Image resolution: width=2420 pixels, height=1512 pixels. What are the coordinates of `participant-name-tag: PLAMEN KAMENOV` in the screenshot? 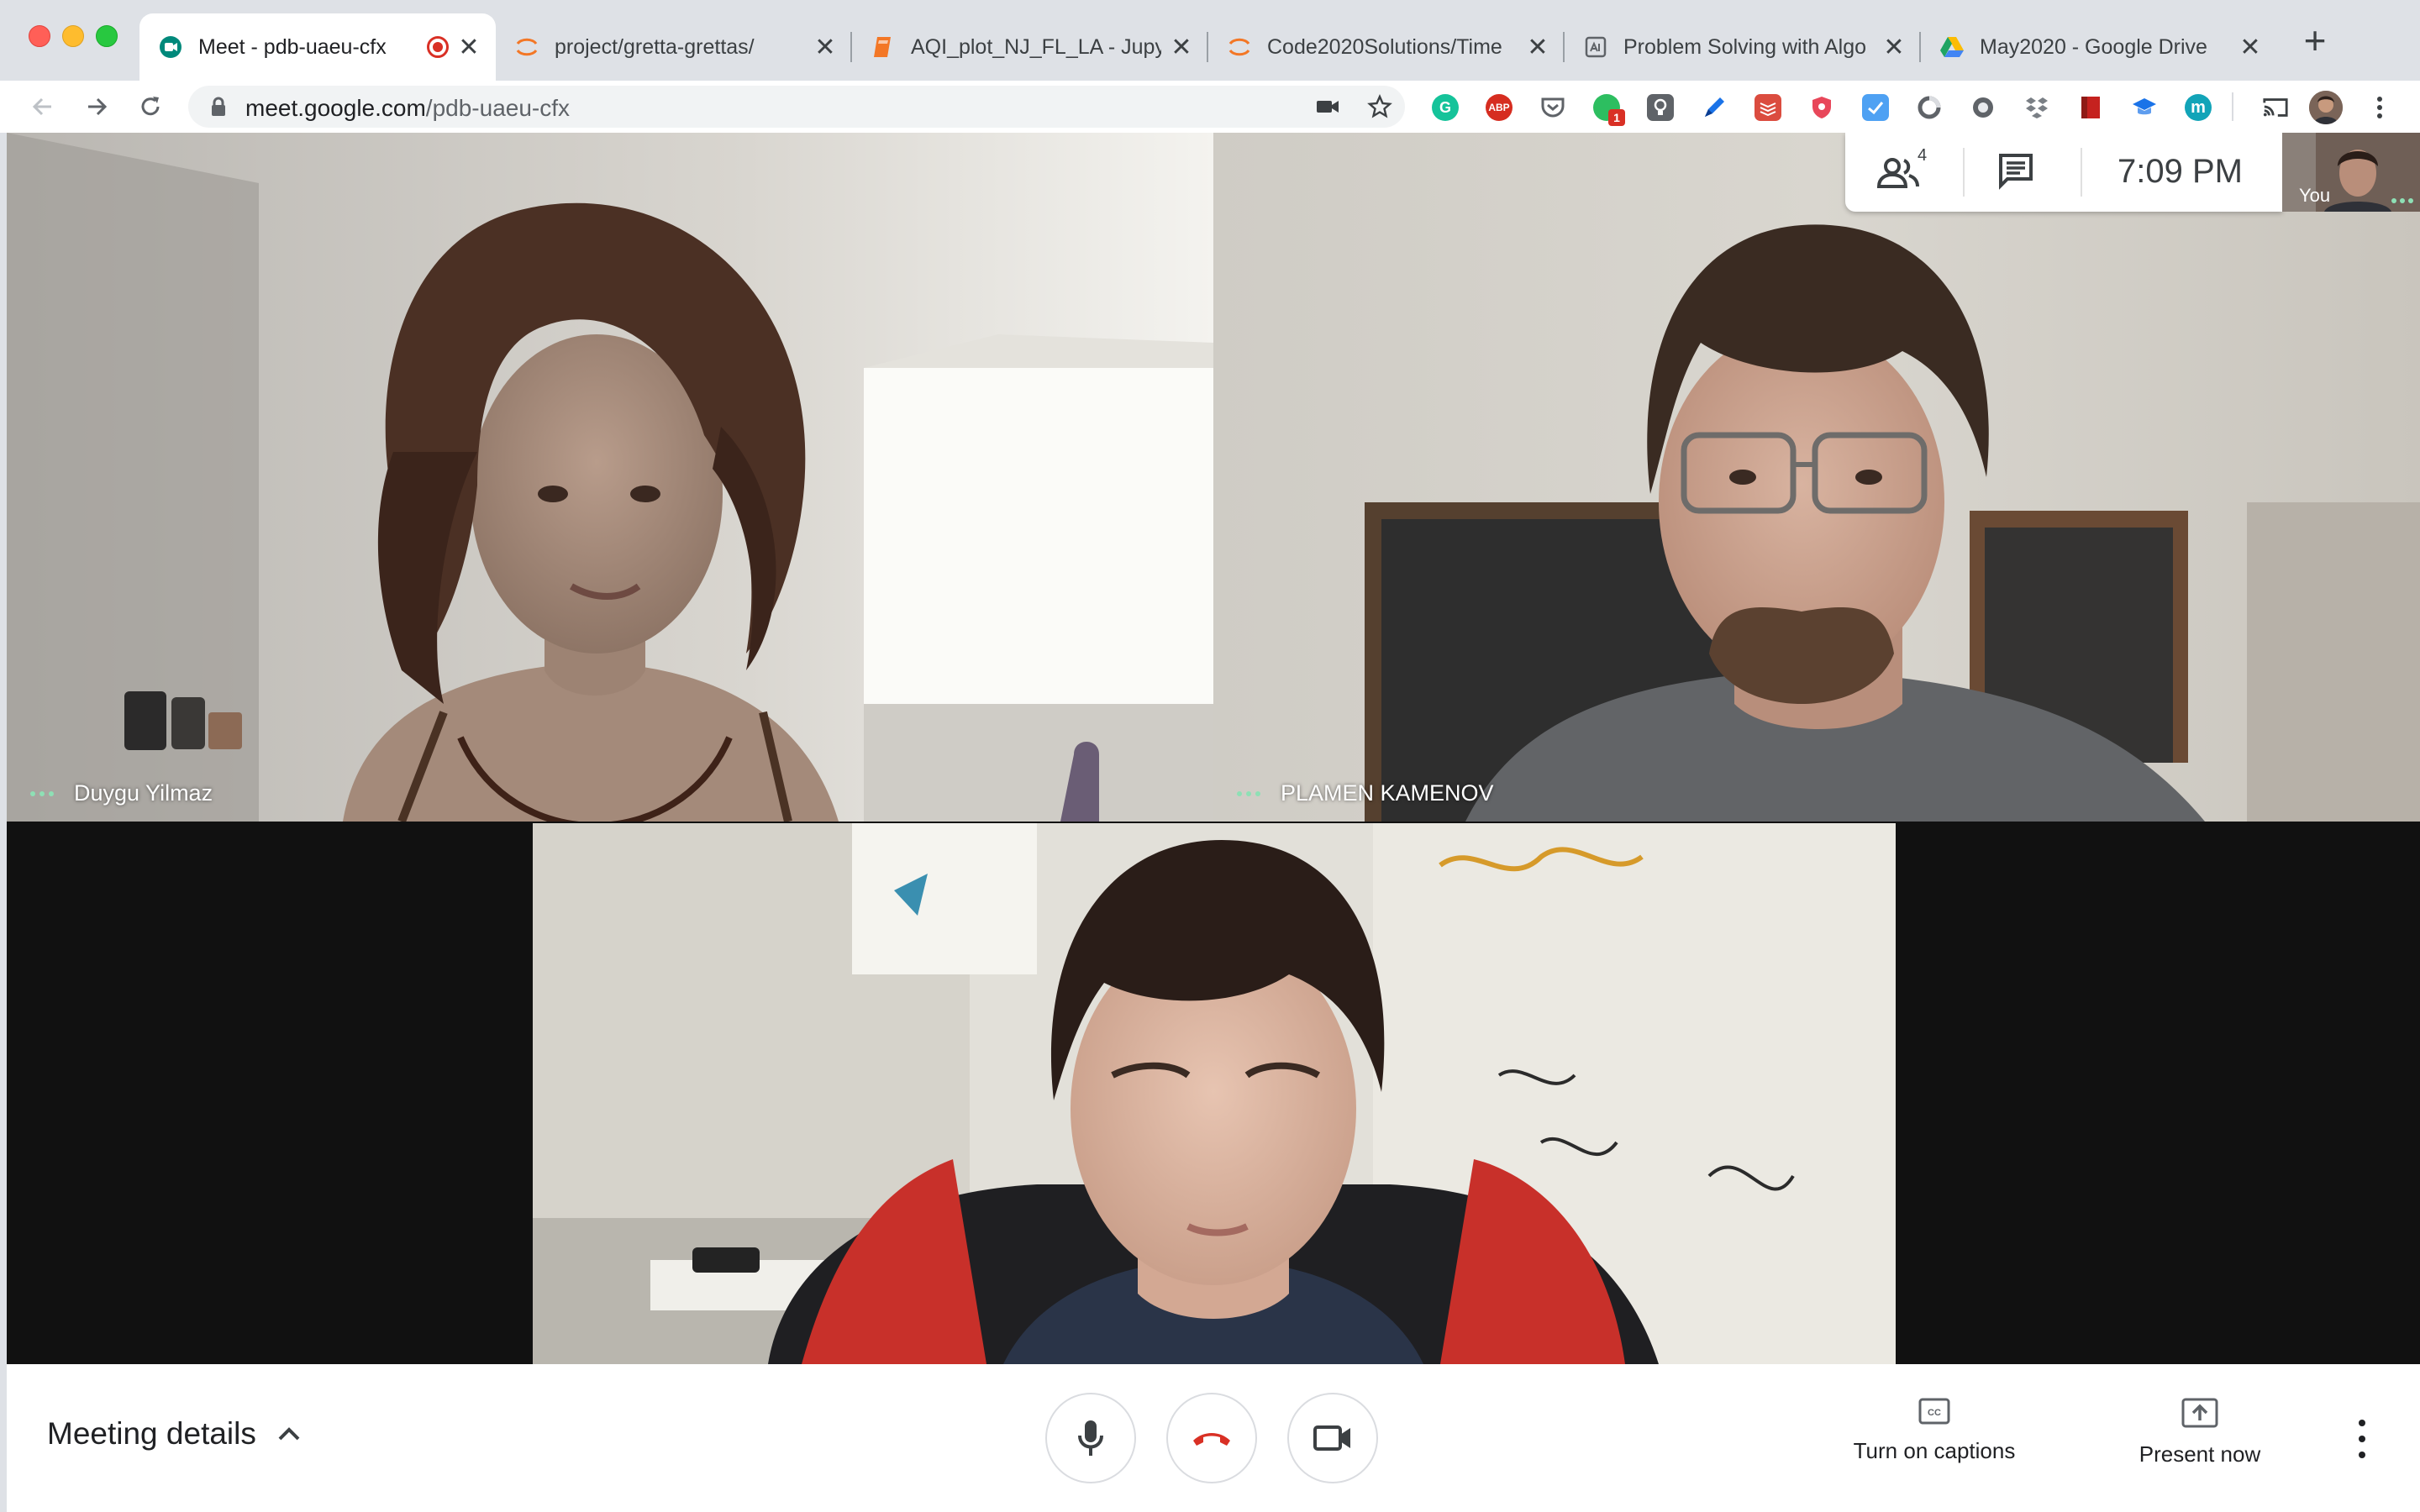 It's located at (1365, 793).